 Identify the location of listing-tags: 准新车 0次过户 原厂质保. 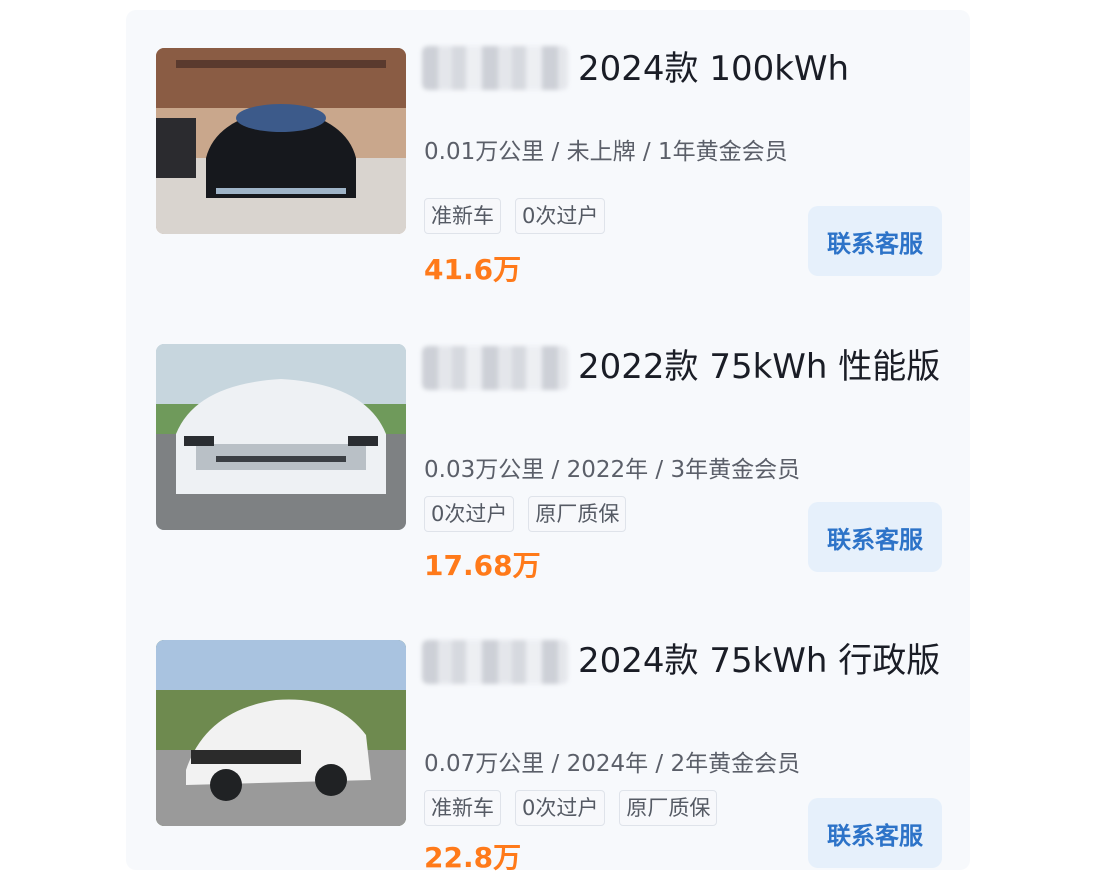
(571, 808).